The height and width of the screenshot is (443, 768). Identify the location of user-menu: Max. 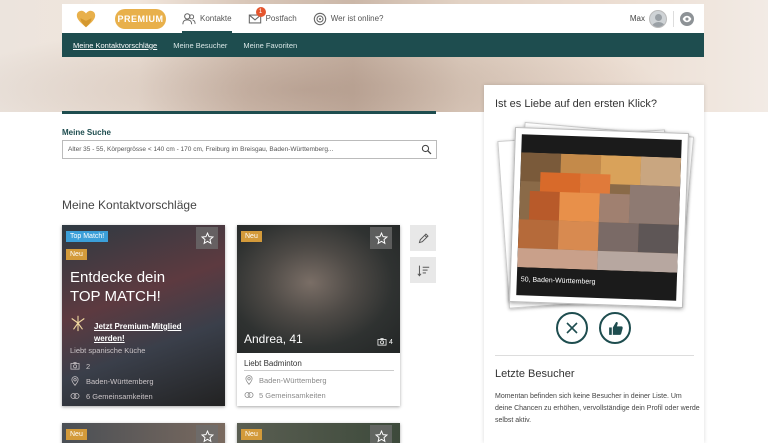
(666, 18).